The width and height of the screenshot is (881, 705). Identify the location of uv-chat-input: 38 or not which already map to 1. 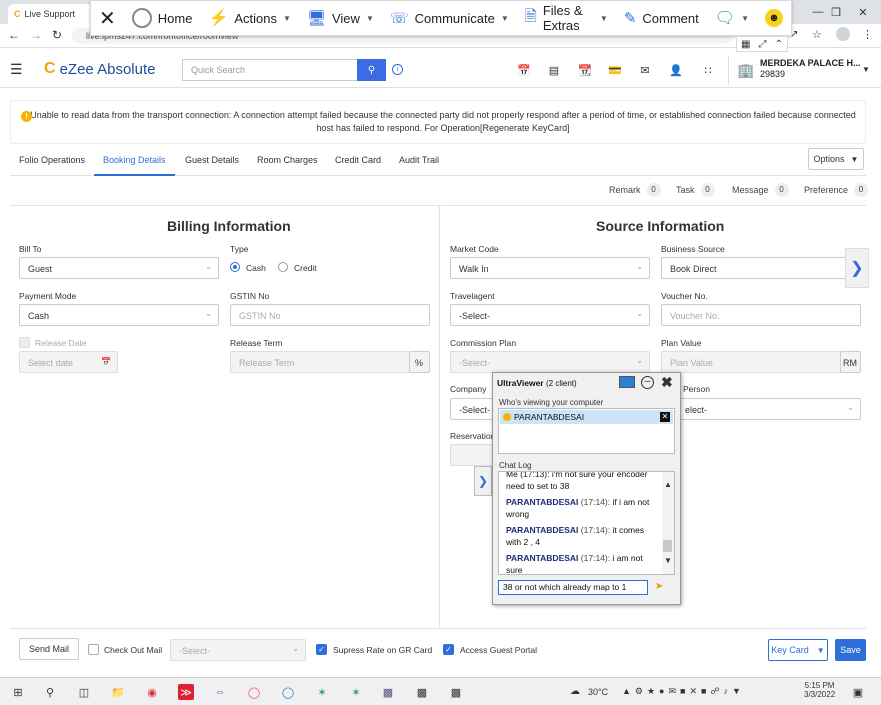
(573, 587).